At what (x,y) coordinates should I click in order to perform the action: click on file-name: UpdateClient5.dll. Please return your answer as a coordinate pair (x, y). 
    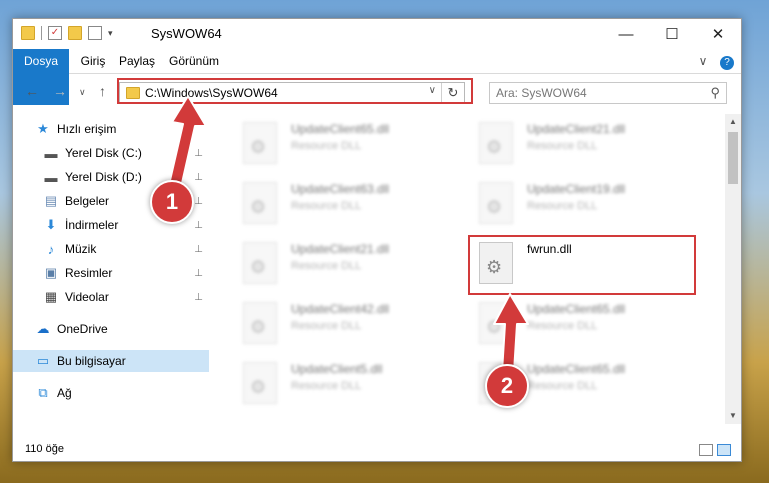
    Looking at the image, I should click on (337, 369).